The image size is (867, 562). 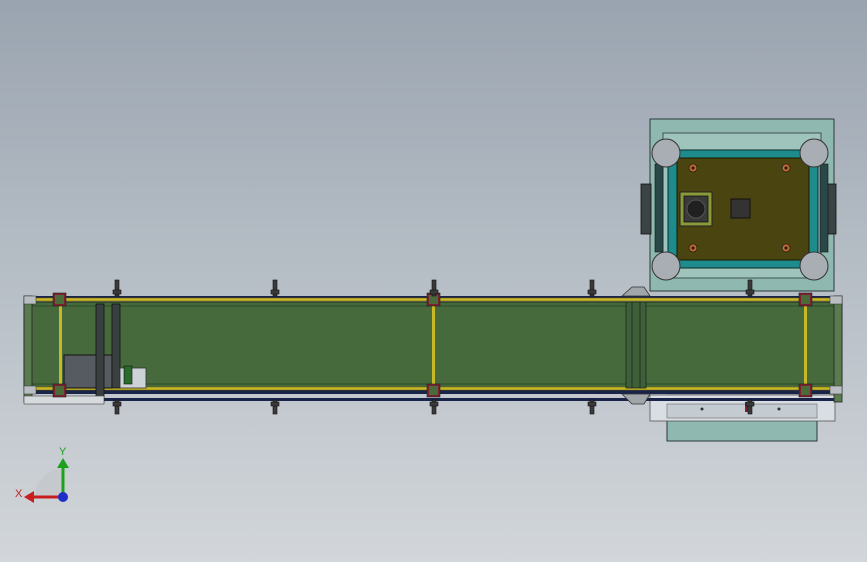 What do you see at coordinates (63, 497) in the screenshot?
I see `z-axis-dot` at bounding box center [63, 497].